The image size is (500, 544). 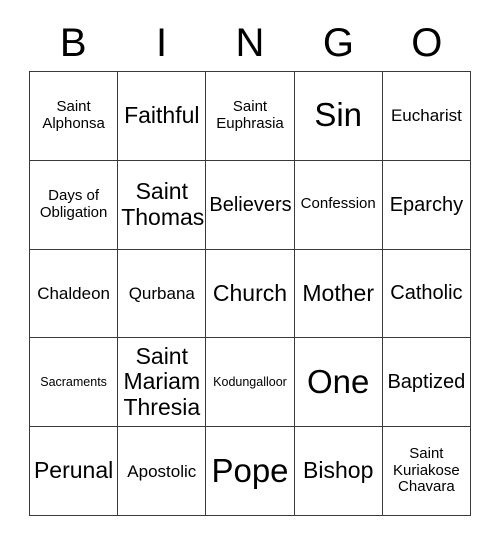 I want to click on bingo-cell: Saint Euphrasia, so click(x=250, y=116).